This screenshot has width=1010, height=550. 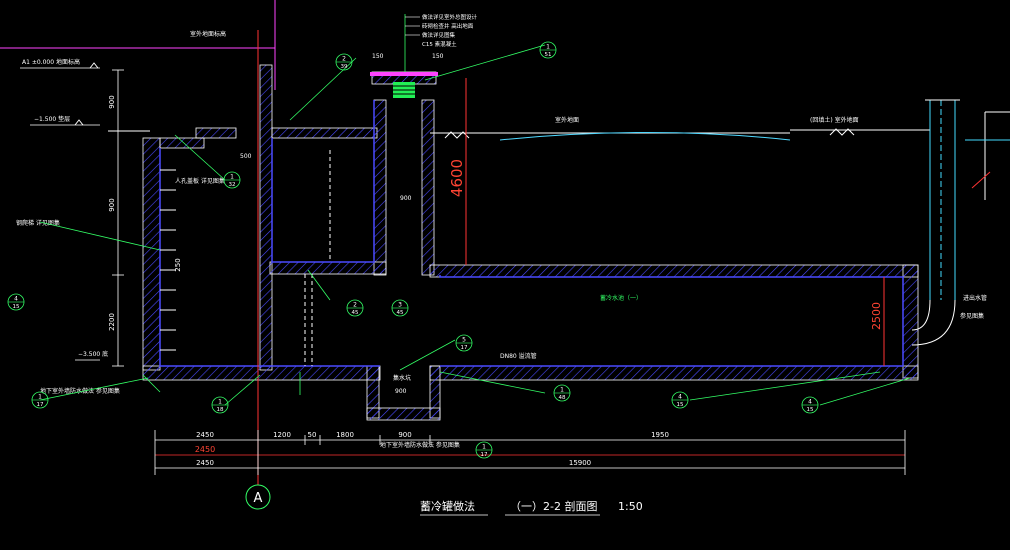 I want to click on callout-bubble: 132, so click(x=232, y=180).